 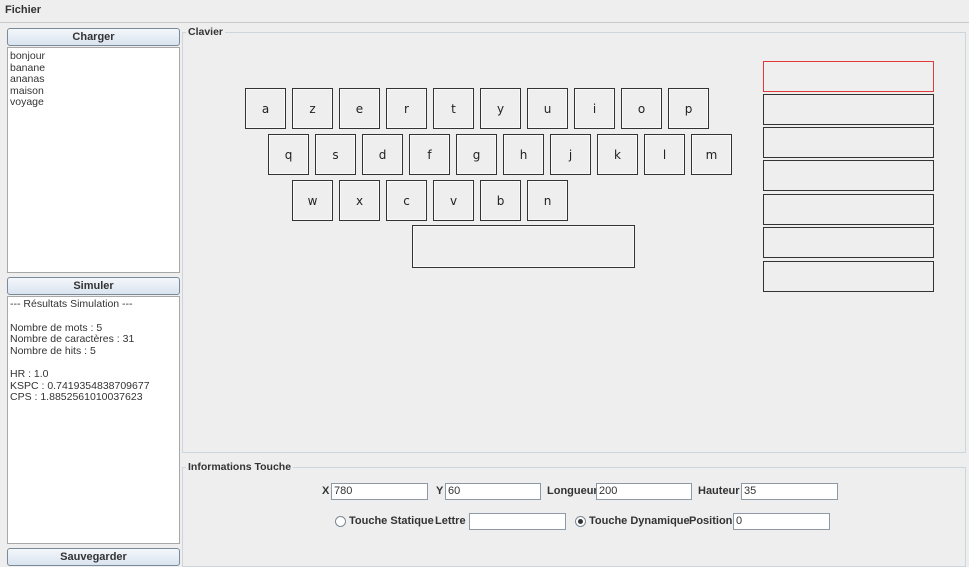 I want to click on position-label: Position, so click(x=711, y=521).